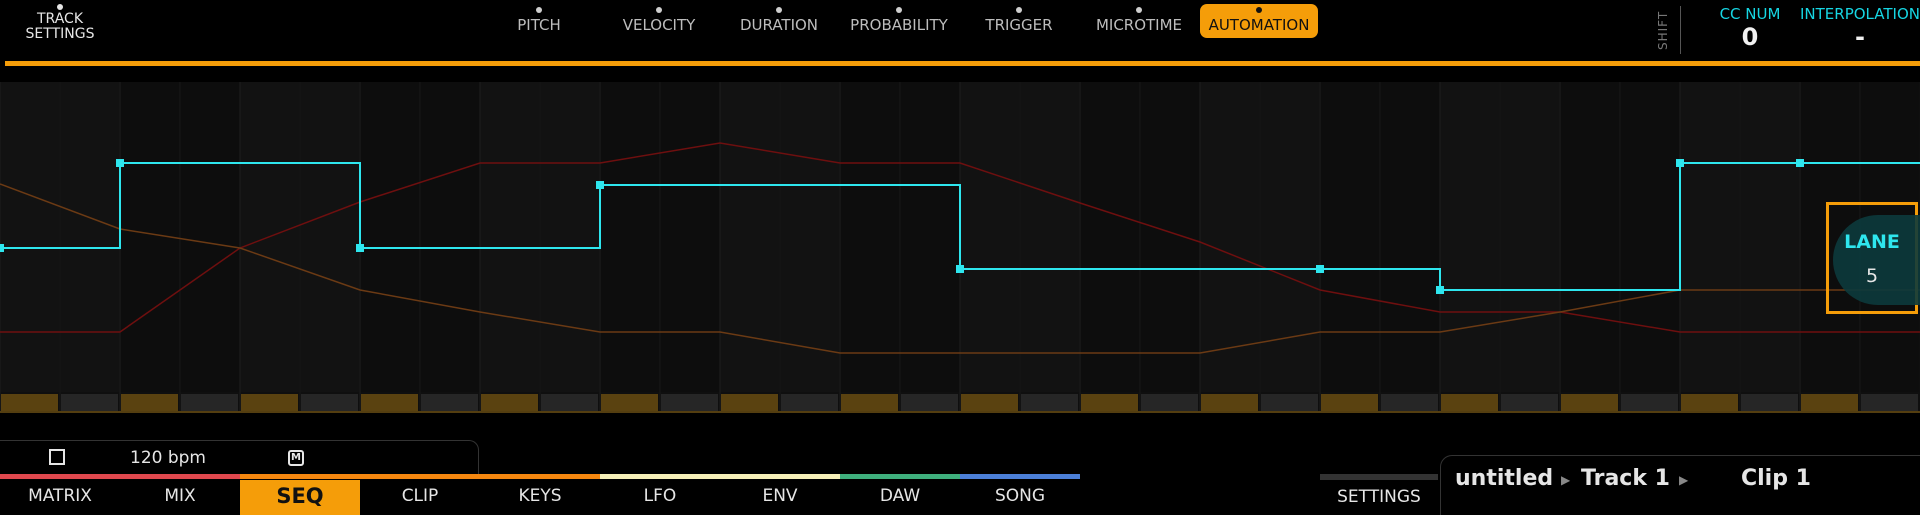 The image size is (1920, 515). What do you see at coordinates (720, 476) in the screenshot?
I see `stripe-lfo-env` at bounding box center [720, 476].